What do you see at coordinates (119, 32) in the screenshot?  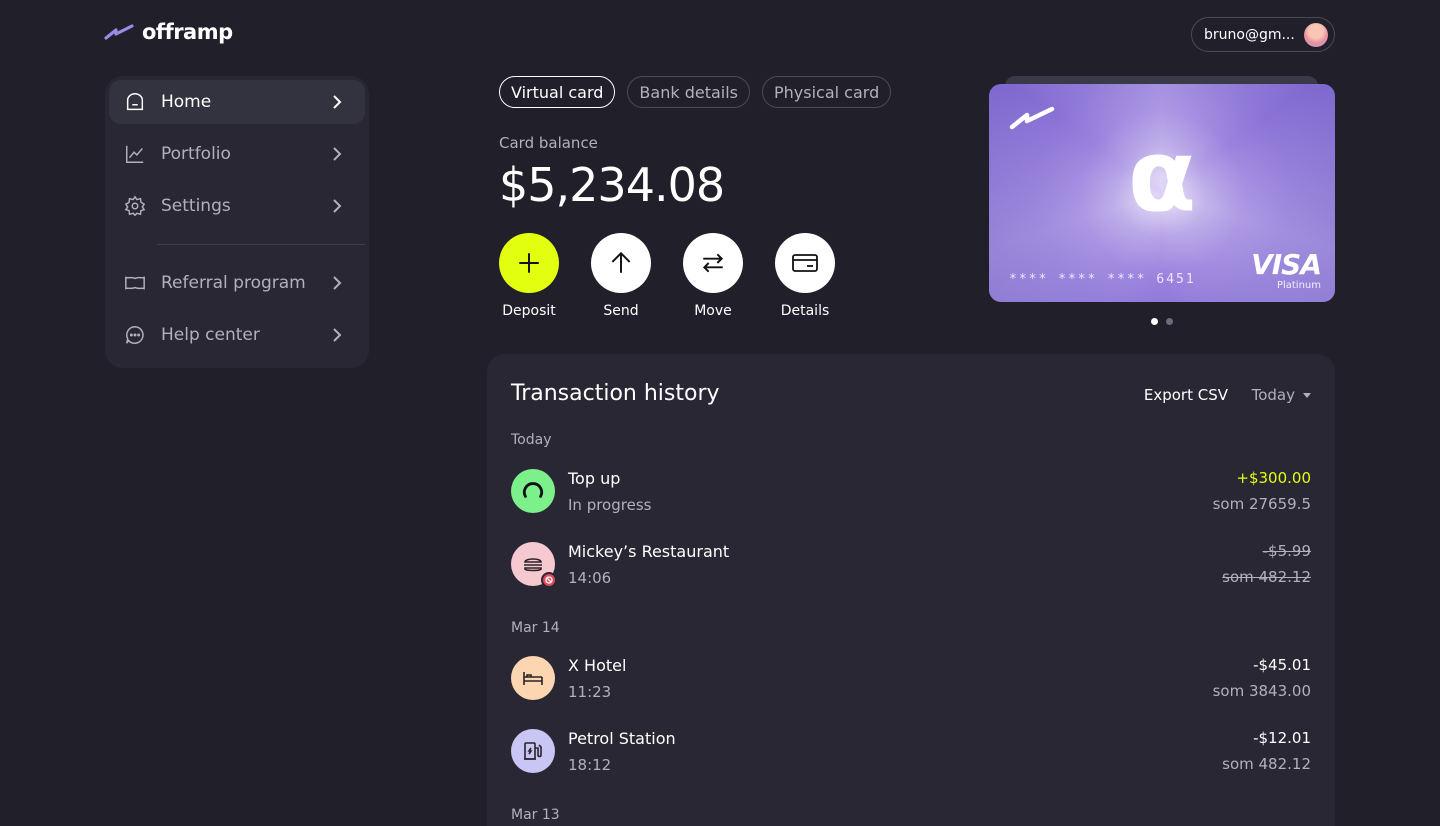 I see `bolt-logo-icon` at bounding box center [119, 32].